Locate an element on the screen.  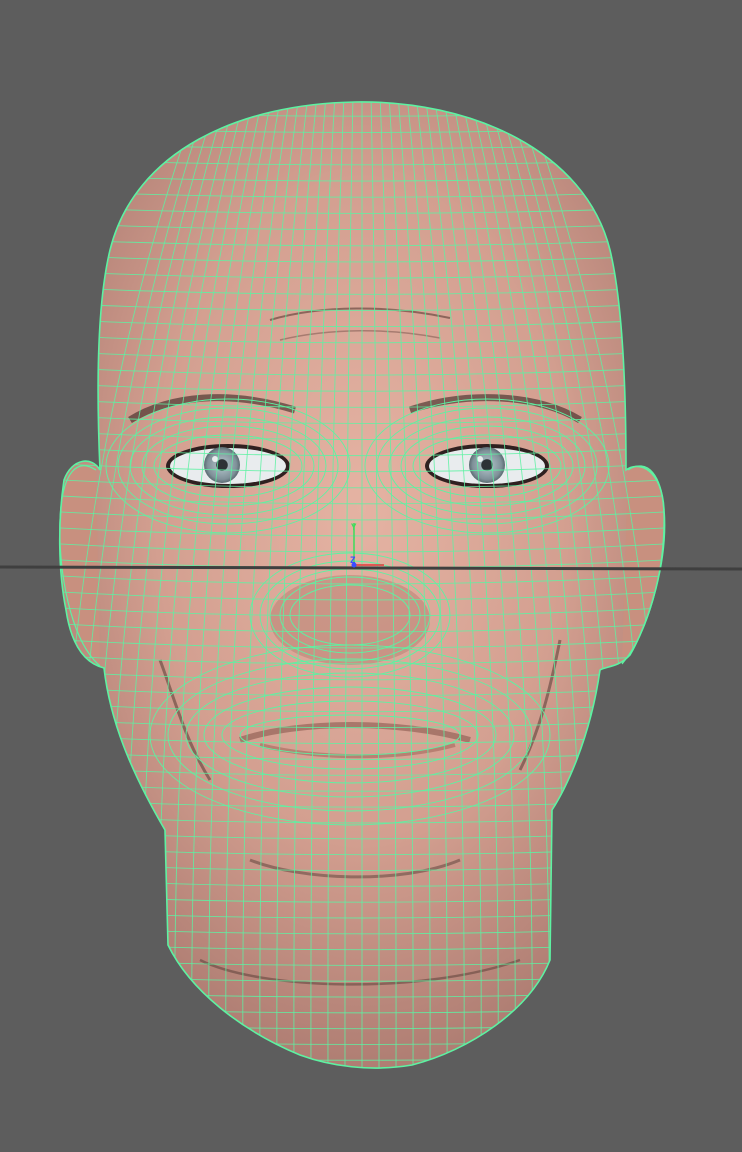
ground-grid-line is located at coordinates (371, 568).